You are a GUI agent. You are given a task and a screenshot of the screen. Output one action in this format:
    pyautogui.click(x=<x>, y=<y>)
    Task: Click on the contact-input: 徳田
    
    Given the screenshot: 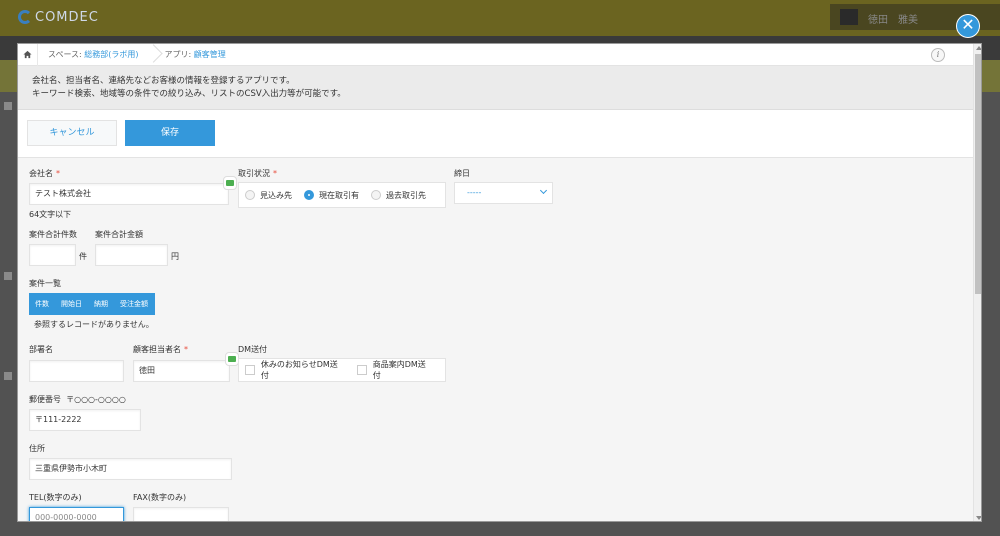 What is the action you would take?
    pyautogui.click(x=181, y=371)
    